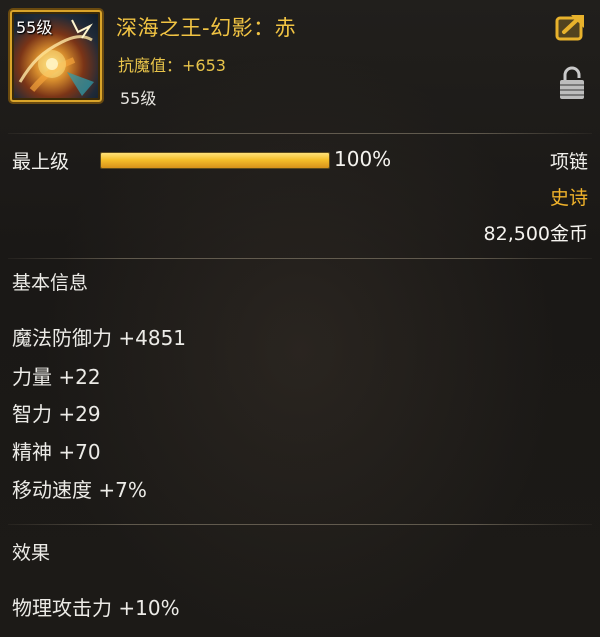  Describe the element at coordinates (300, 133) in the screenshot. I see `header-divider` at that location.